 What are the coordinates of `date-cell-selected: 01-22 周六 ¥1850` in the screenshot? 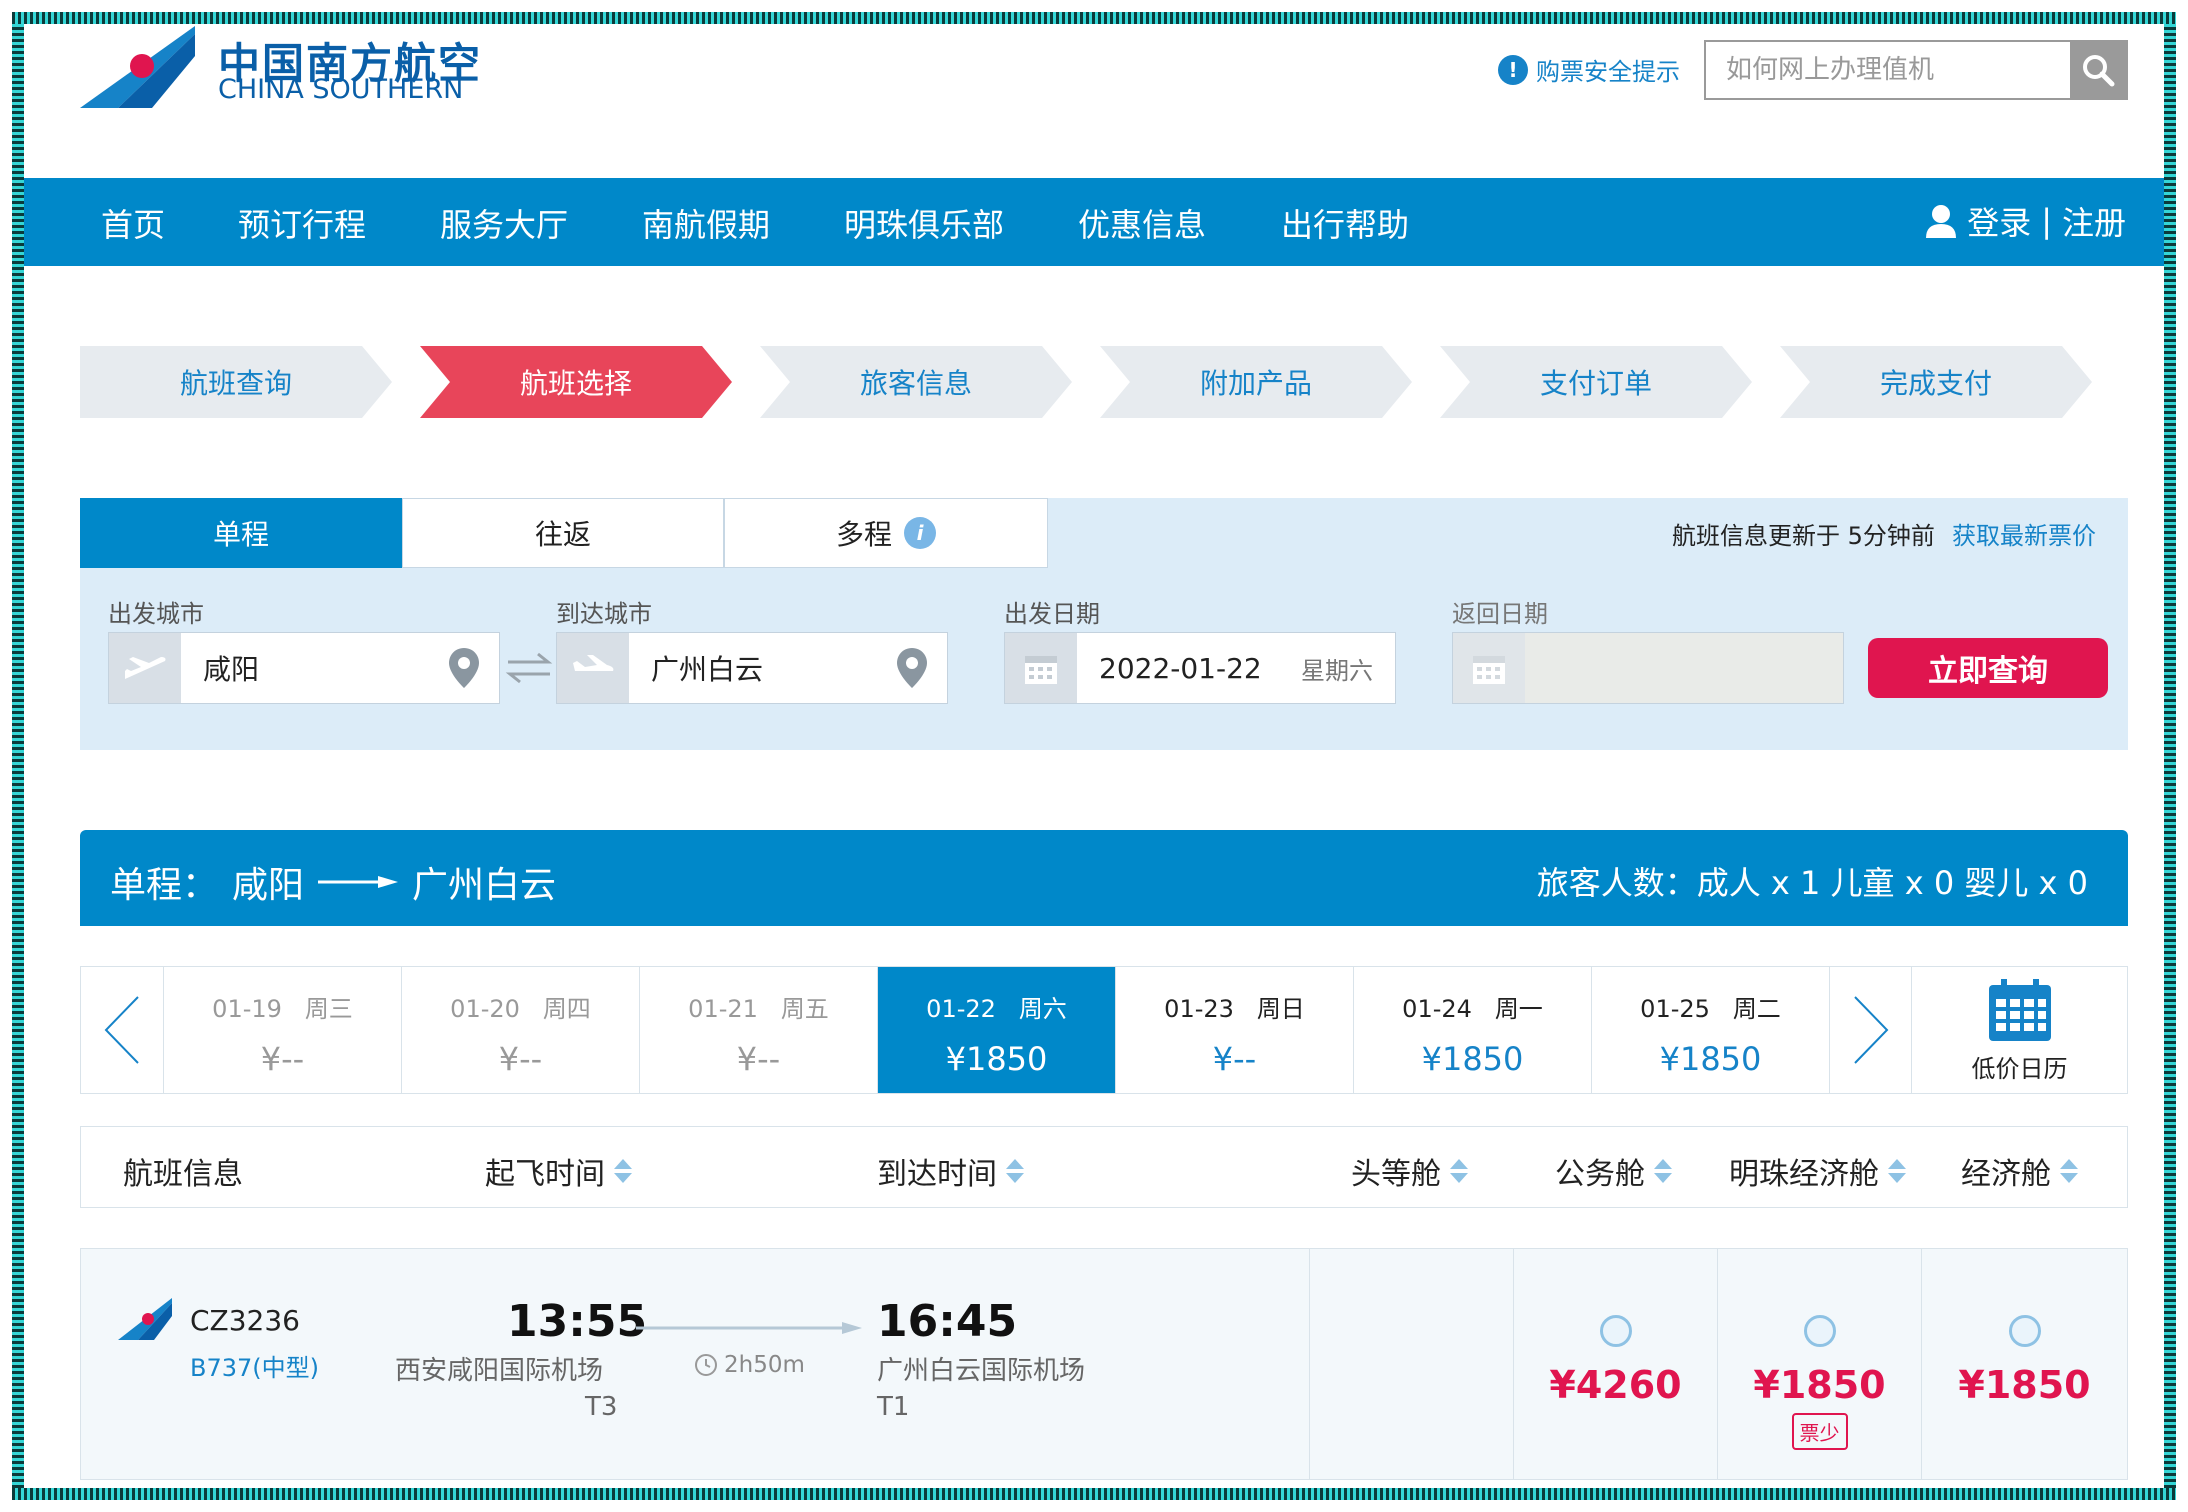 It's located at (996, 1030).